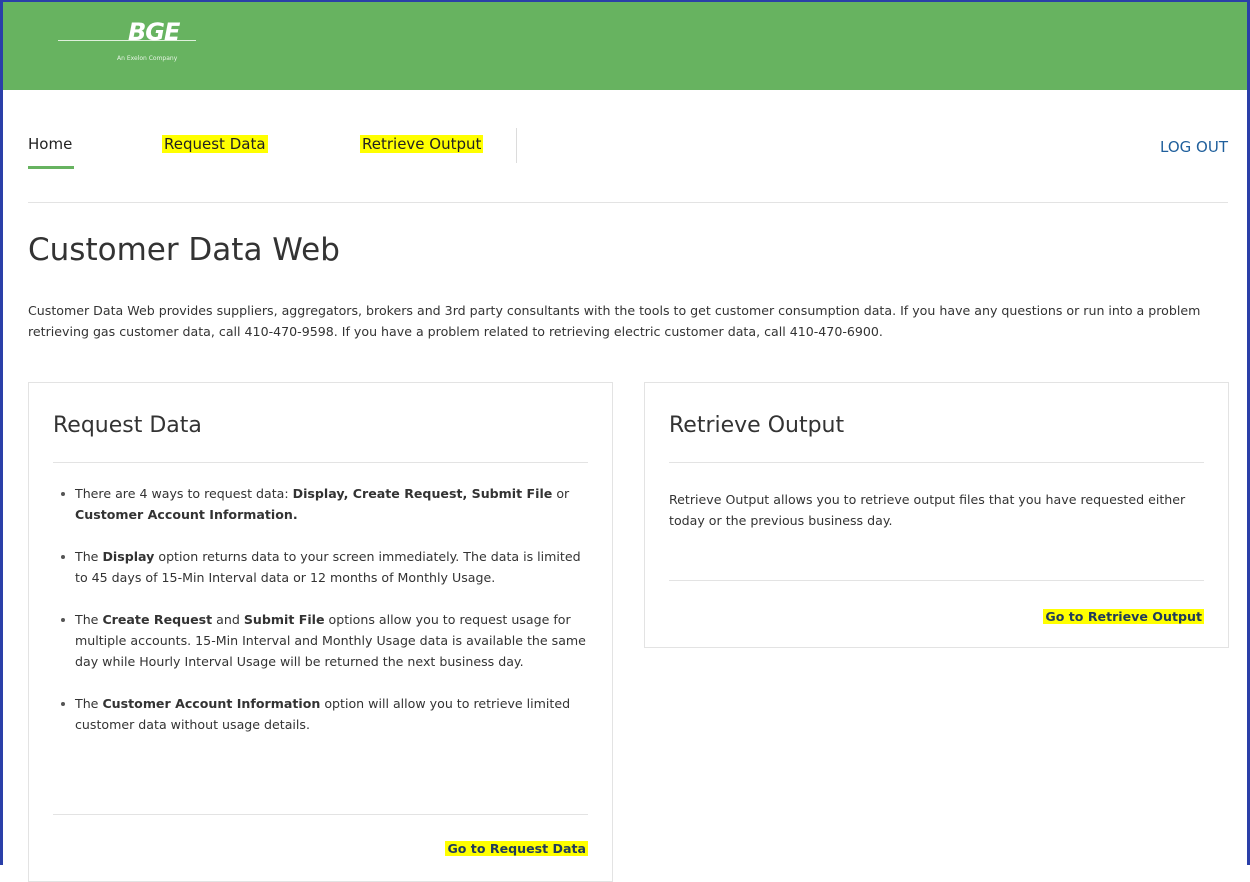 This screenshot has height=882, width=1250. I want to click on retrieve-card-title-rule, so click(936, 462).